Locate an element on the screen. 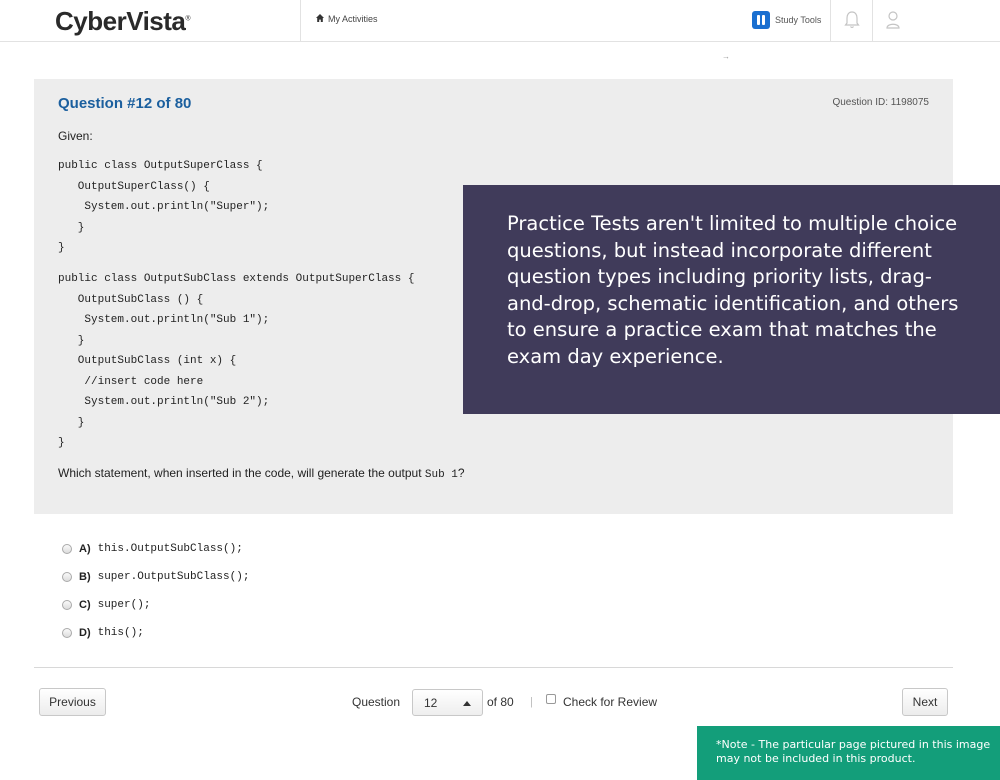 This screenshot has height=780, width=1000. question-select: 12 is located at coordinates (447, 702).